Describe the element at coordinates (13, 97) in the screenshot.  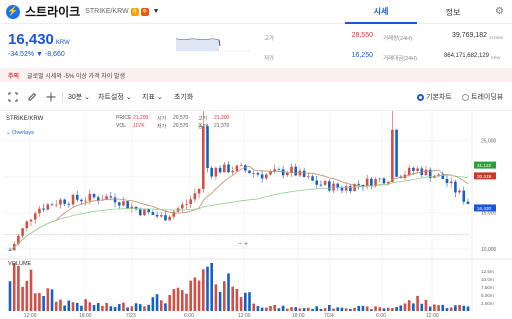
I see `fullscreen-icon` at that location.